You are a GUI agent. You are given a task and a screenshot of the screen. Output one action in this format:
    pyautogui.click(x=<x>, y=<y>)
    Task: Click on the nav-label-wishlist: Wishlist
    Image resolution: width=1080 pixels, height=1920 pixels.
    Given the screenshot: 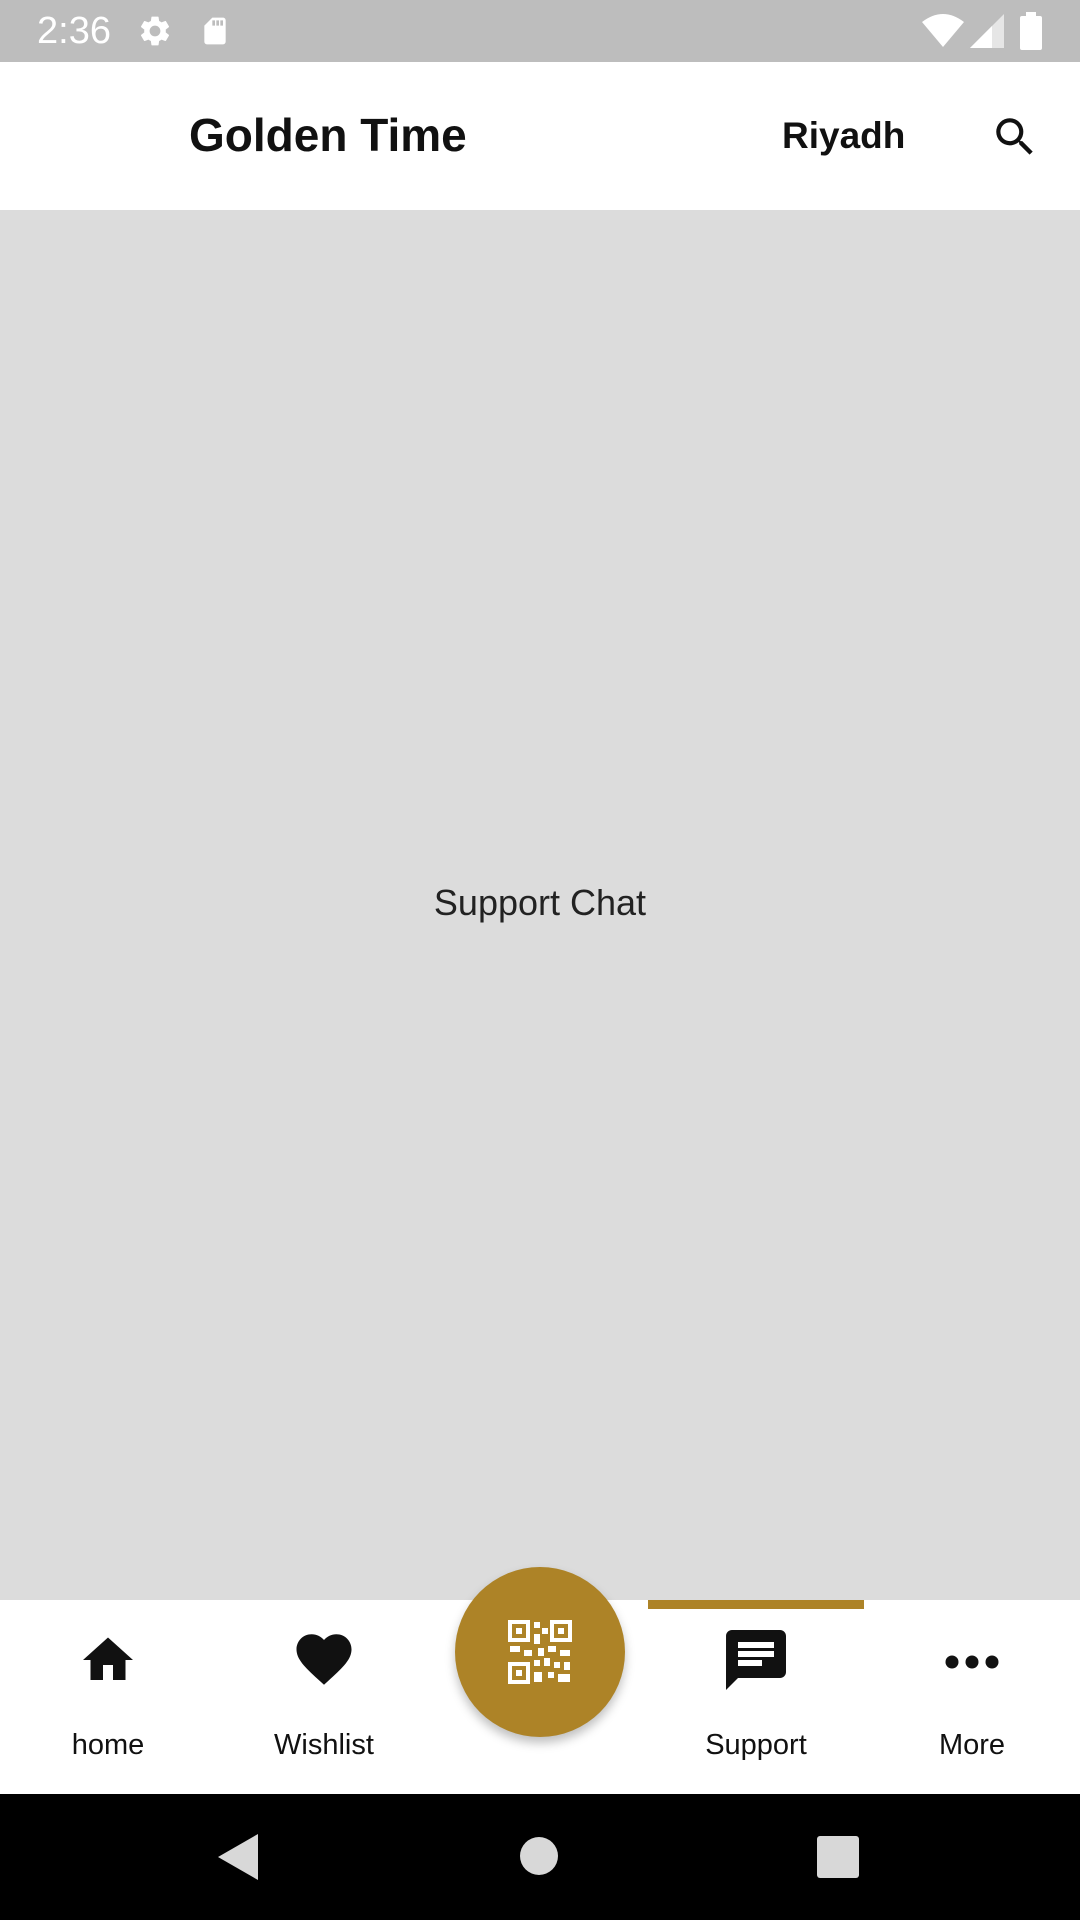 What is the action you would take?
    pyautogui.click(x=324, y=1745)
    